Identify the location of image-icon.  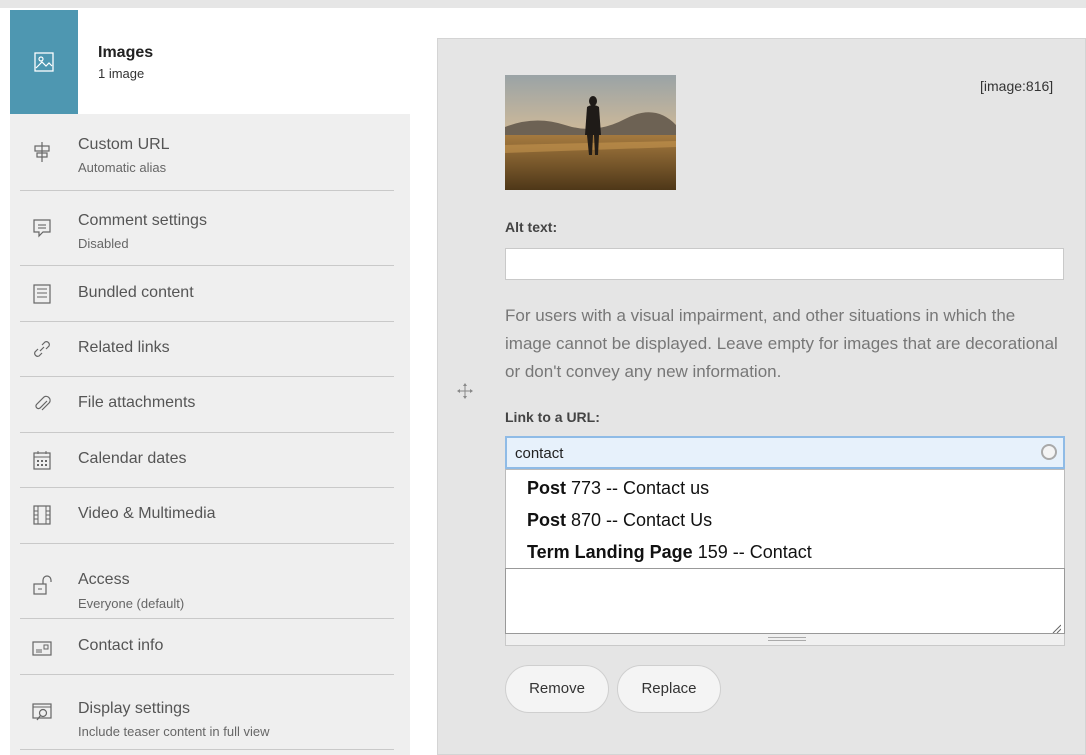
(44, 62).